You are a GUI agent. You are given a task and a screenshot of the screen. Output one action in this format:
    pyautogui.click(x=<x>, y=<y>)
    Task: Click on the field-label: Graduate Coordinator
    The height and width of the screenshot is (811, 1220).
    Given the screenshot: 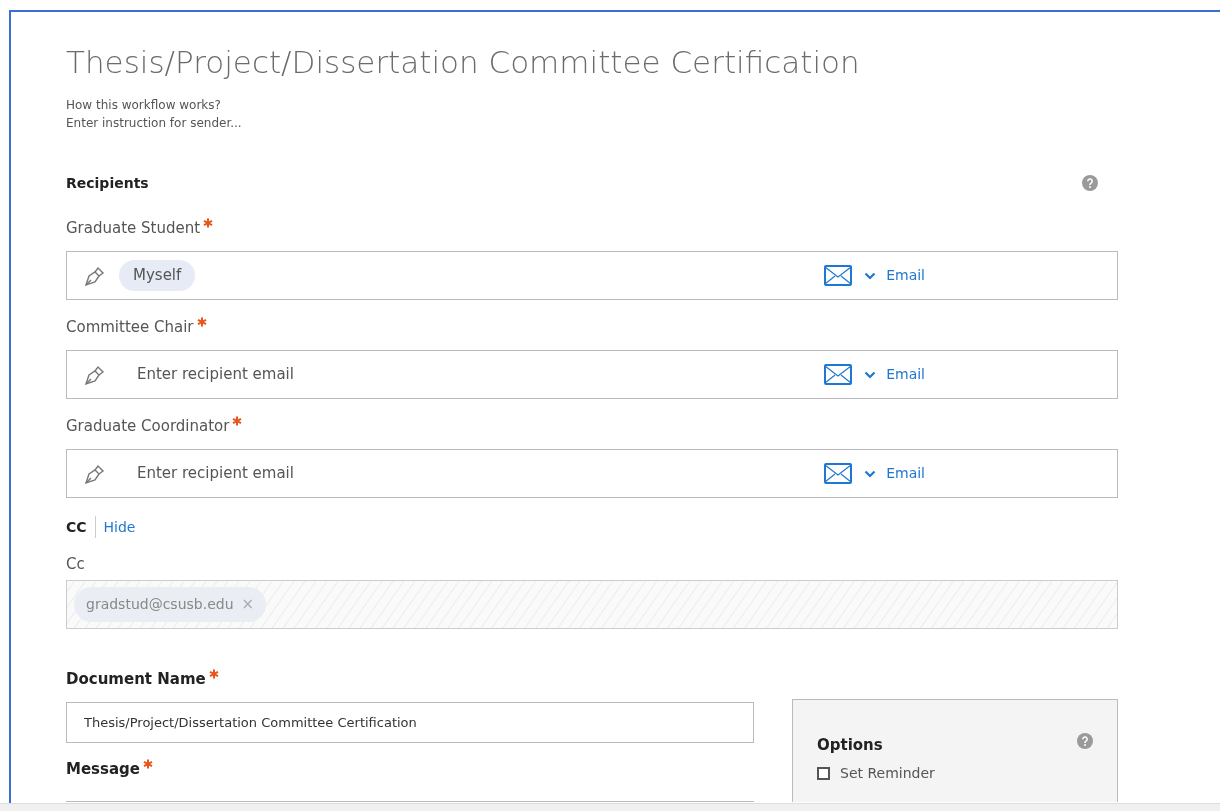 What is the action you would take?
    pyautogui.click(x=148, y=426)
    